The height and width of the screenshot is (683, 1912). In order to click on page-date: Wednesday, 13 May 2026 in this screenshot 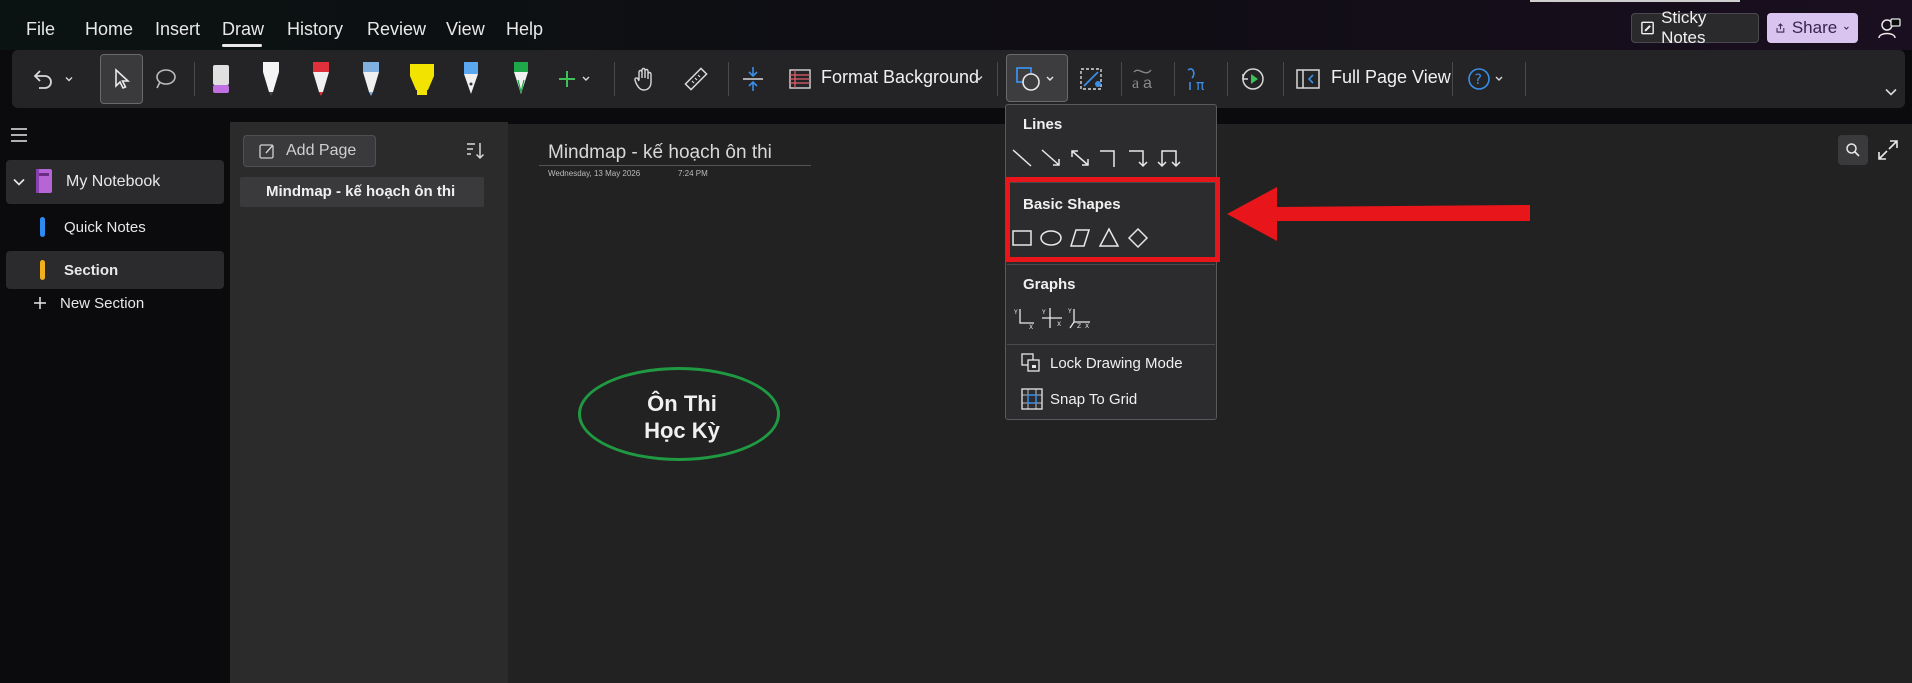, I will do `click(594, 173)`.